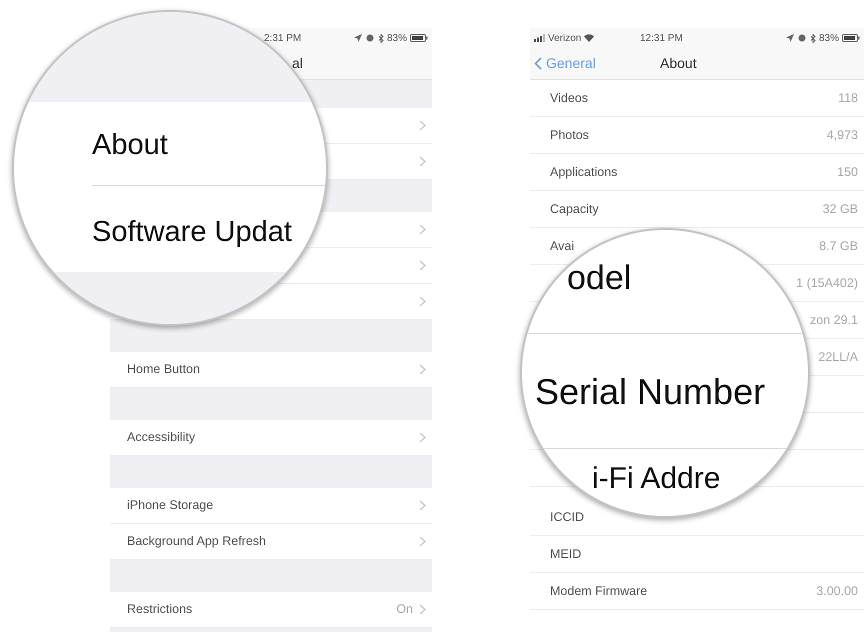 The image size is (864, 632). I want to click on row-label: ICCID, so click(567, 517).